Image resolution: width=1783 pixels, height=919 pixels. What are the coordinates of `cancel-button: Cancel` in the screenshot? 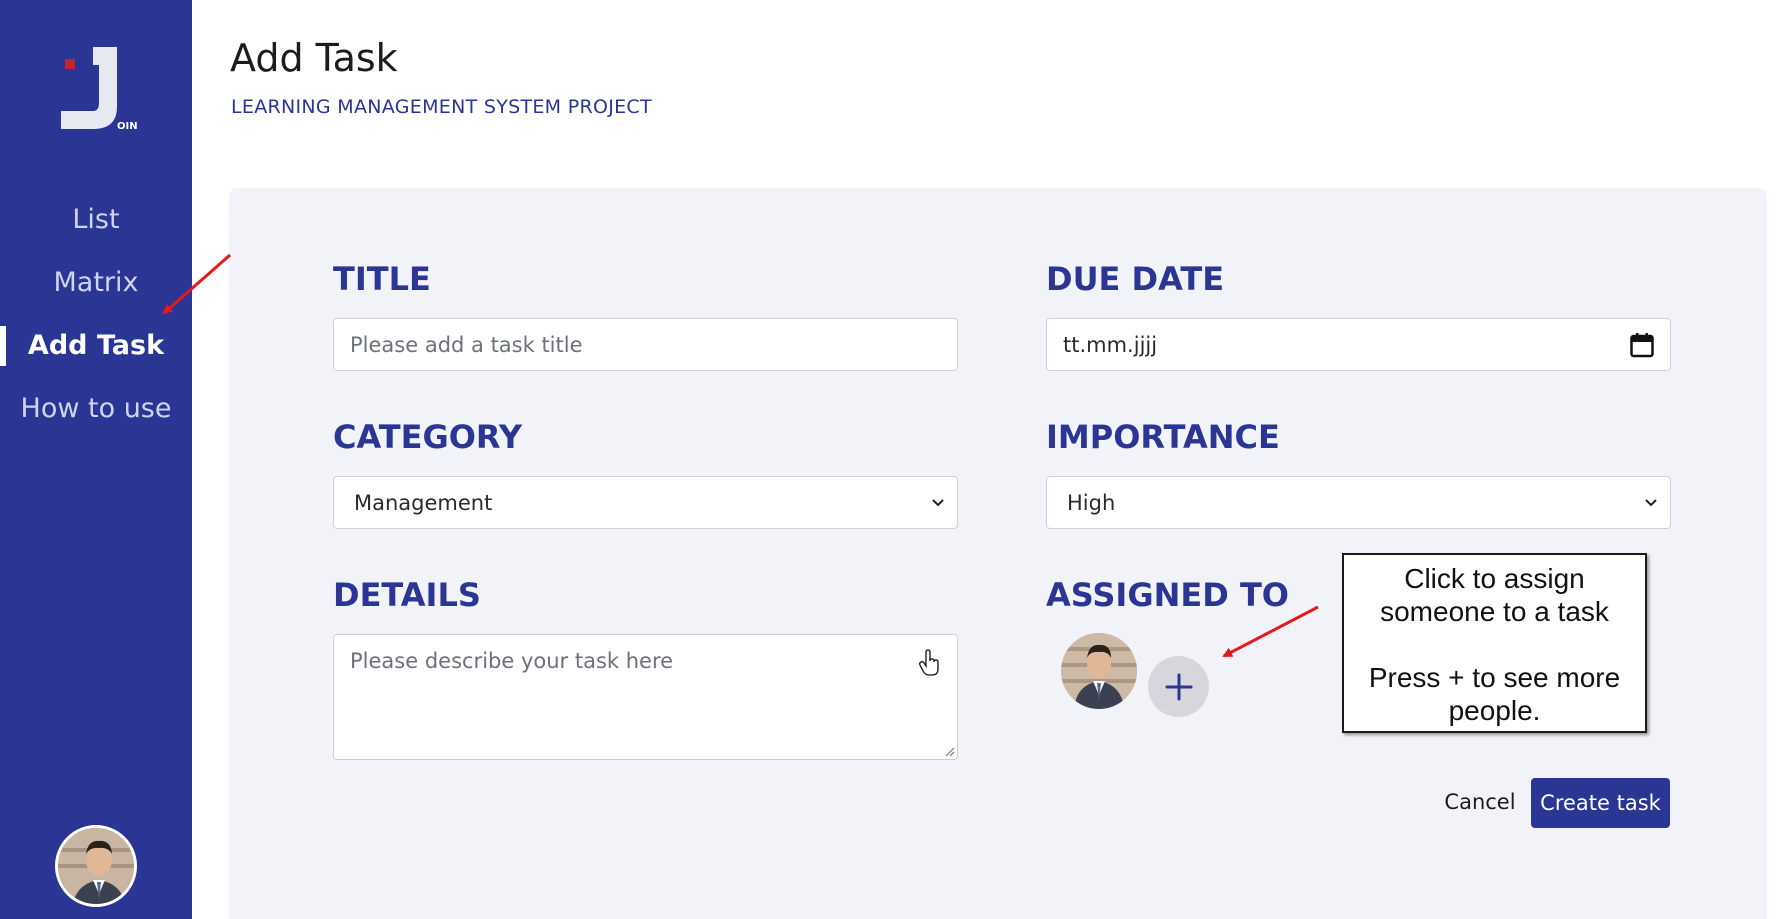 It's located at (1480, 802).